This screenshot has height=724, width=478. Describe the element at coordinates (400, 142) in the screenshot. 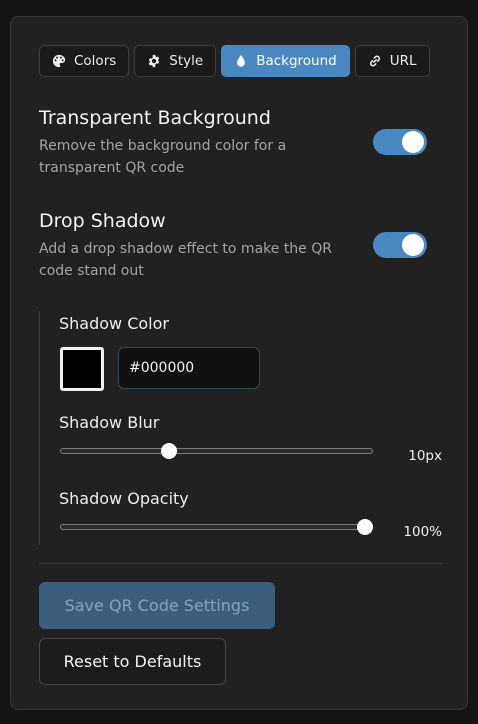

I see `transparent-background-toggle` at that location.